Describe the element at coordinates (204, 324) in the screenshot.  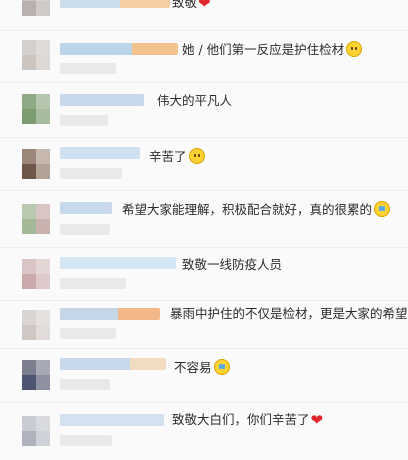
I see `comment-item: 暴雨中护住的不仅是检材，更是大家的希望，` at that location.